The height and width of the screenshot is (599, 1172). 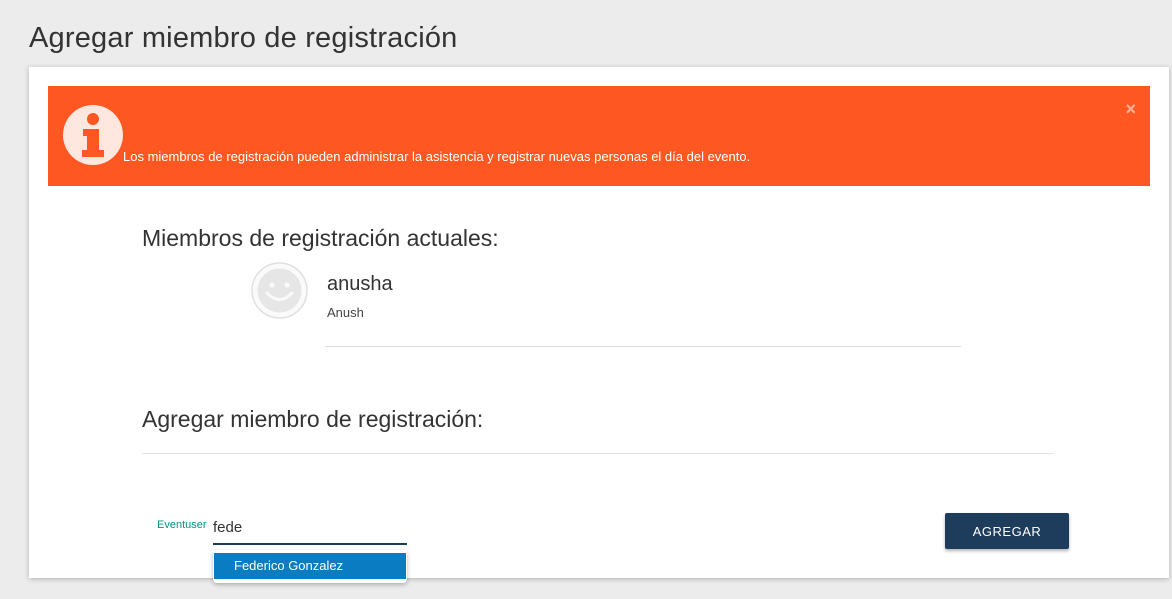 What do you see at coordinates (598, 453) in the screenshot?
I see `section-divider` at bounding box center [598, 453].